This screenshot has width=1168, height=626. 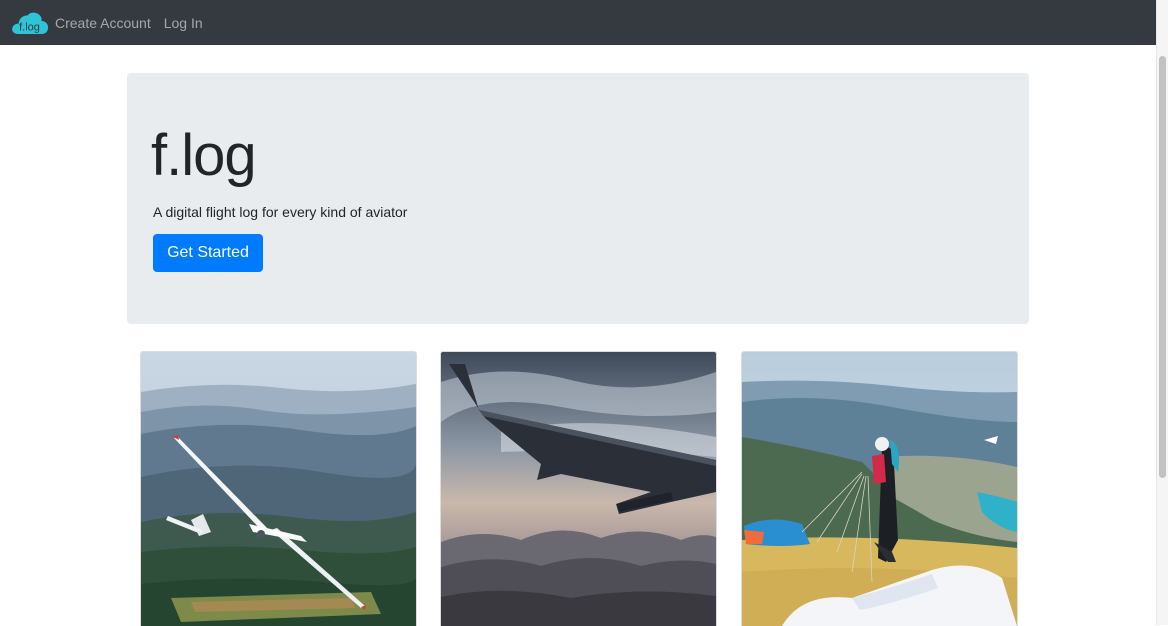 I want to click on gallery-card-paraglider, so click(x=879, y=488).